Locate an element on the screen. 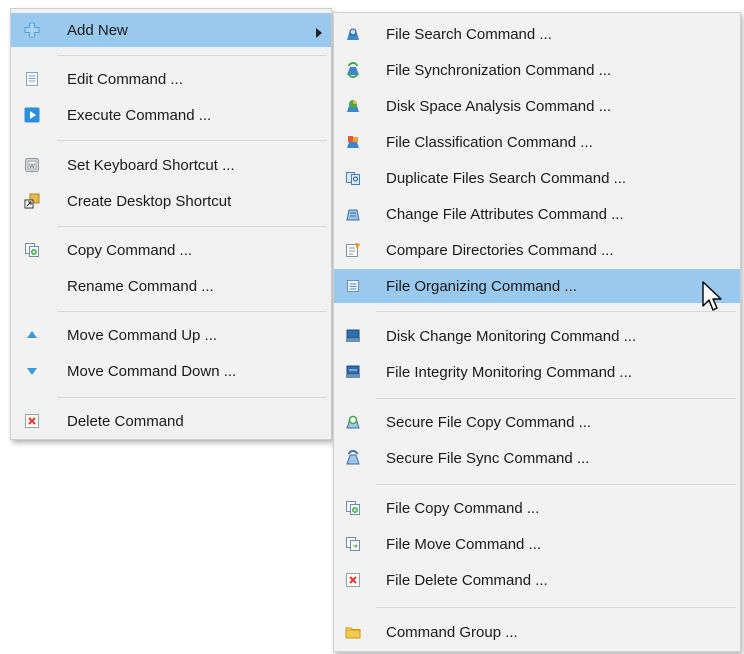  duplicate-files-icon is located at coordinates (353, 178).